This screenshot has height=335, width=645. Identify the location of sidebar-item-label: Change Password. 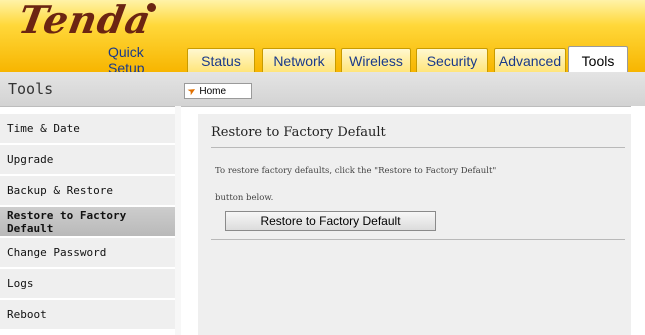
(57, 252).